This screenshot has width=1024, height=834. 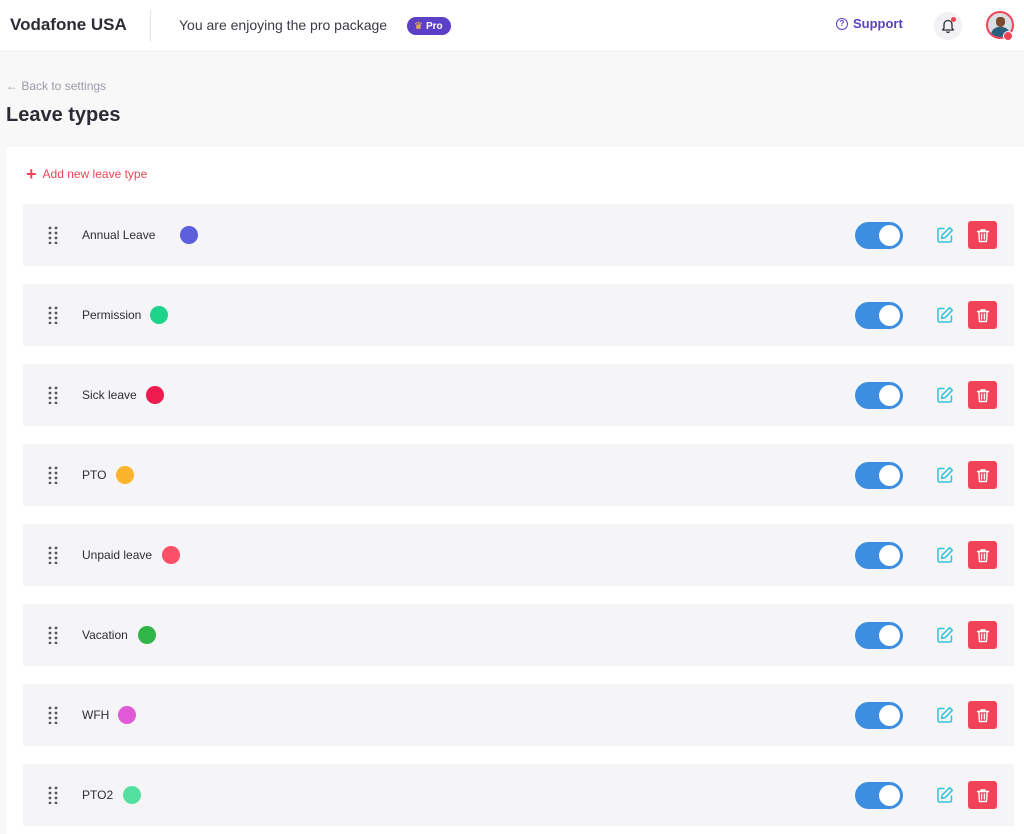 I want to click on avatar-status-badge, so click(x=1008, y=36).